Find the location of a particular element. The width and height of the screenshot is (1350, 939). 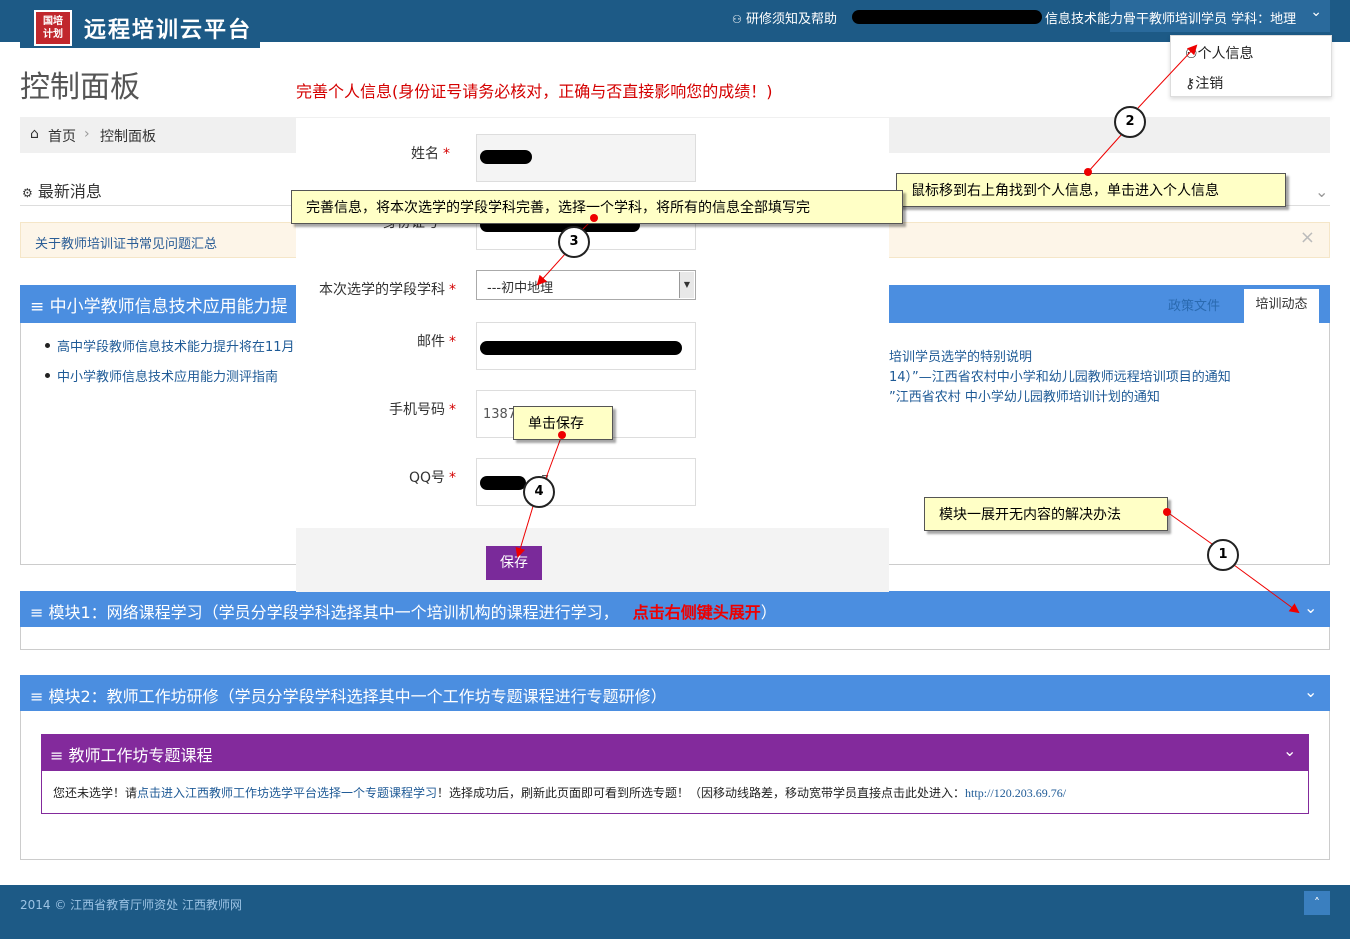

callout-module: 模块一展开无内容的解决办法 is located at coordinates (1046, 514).